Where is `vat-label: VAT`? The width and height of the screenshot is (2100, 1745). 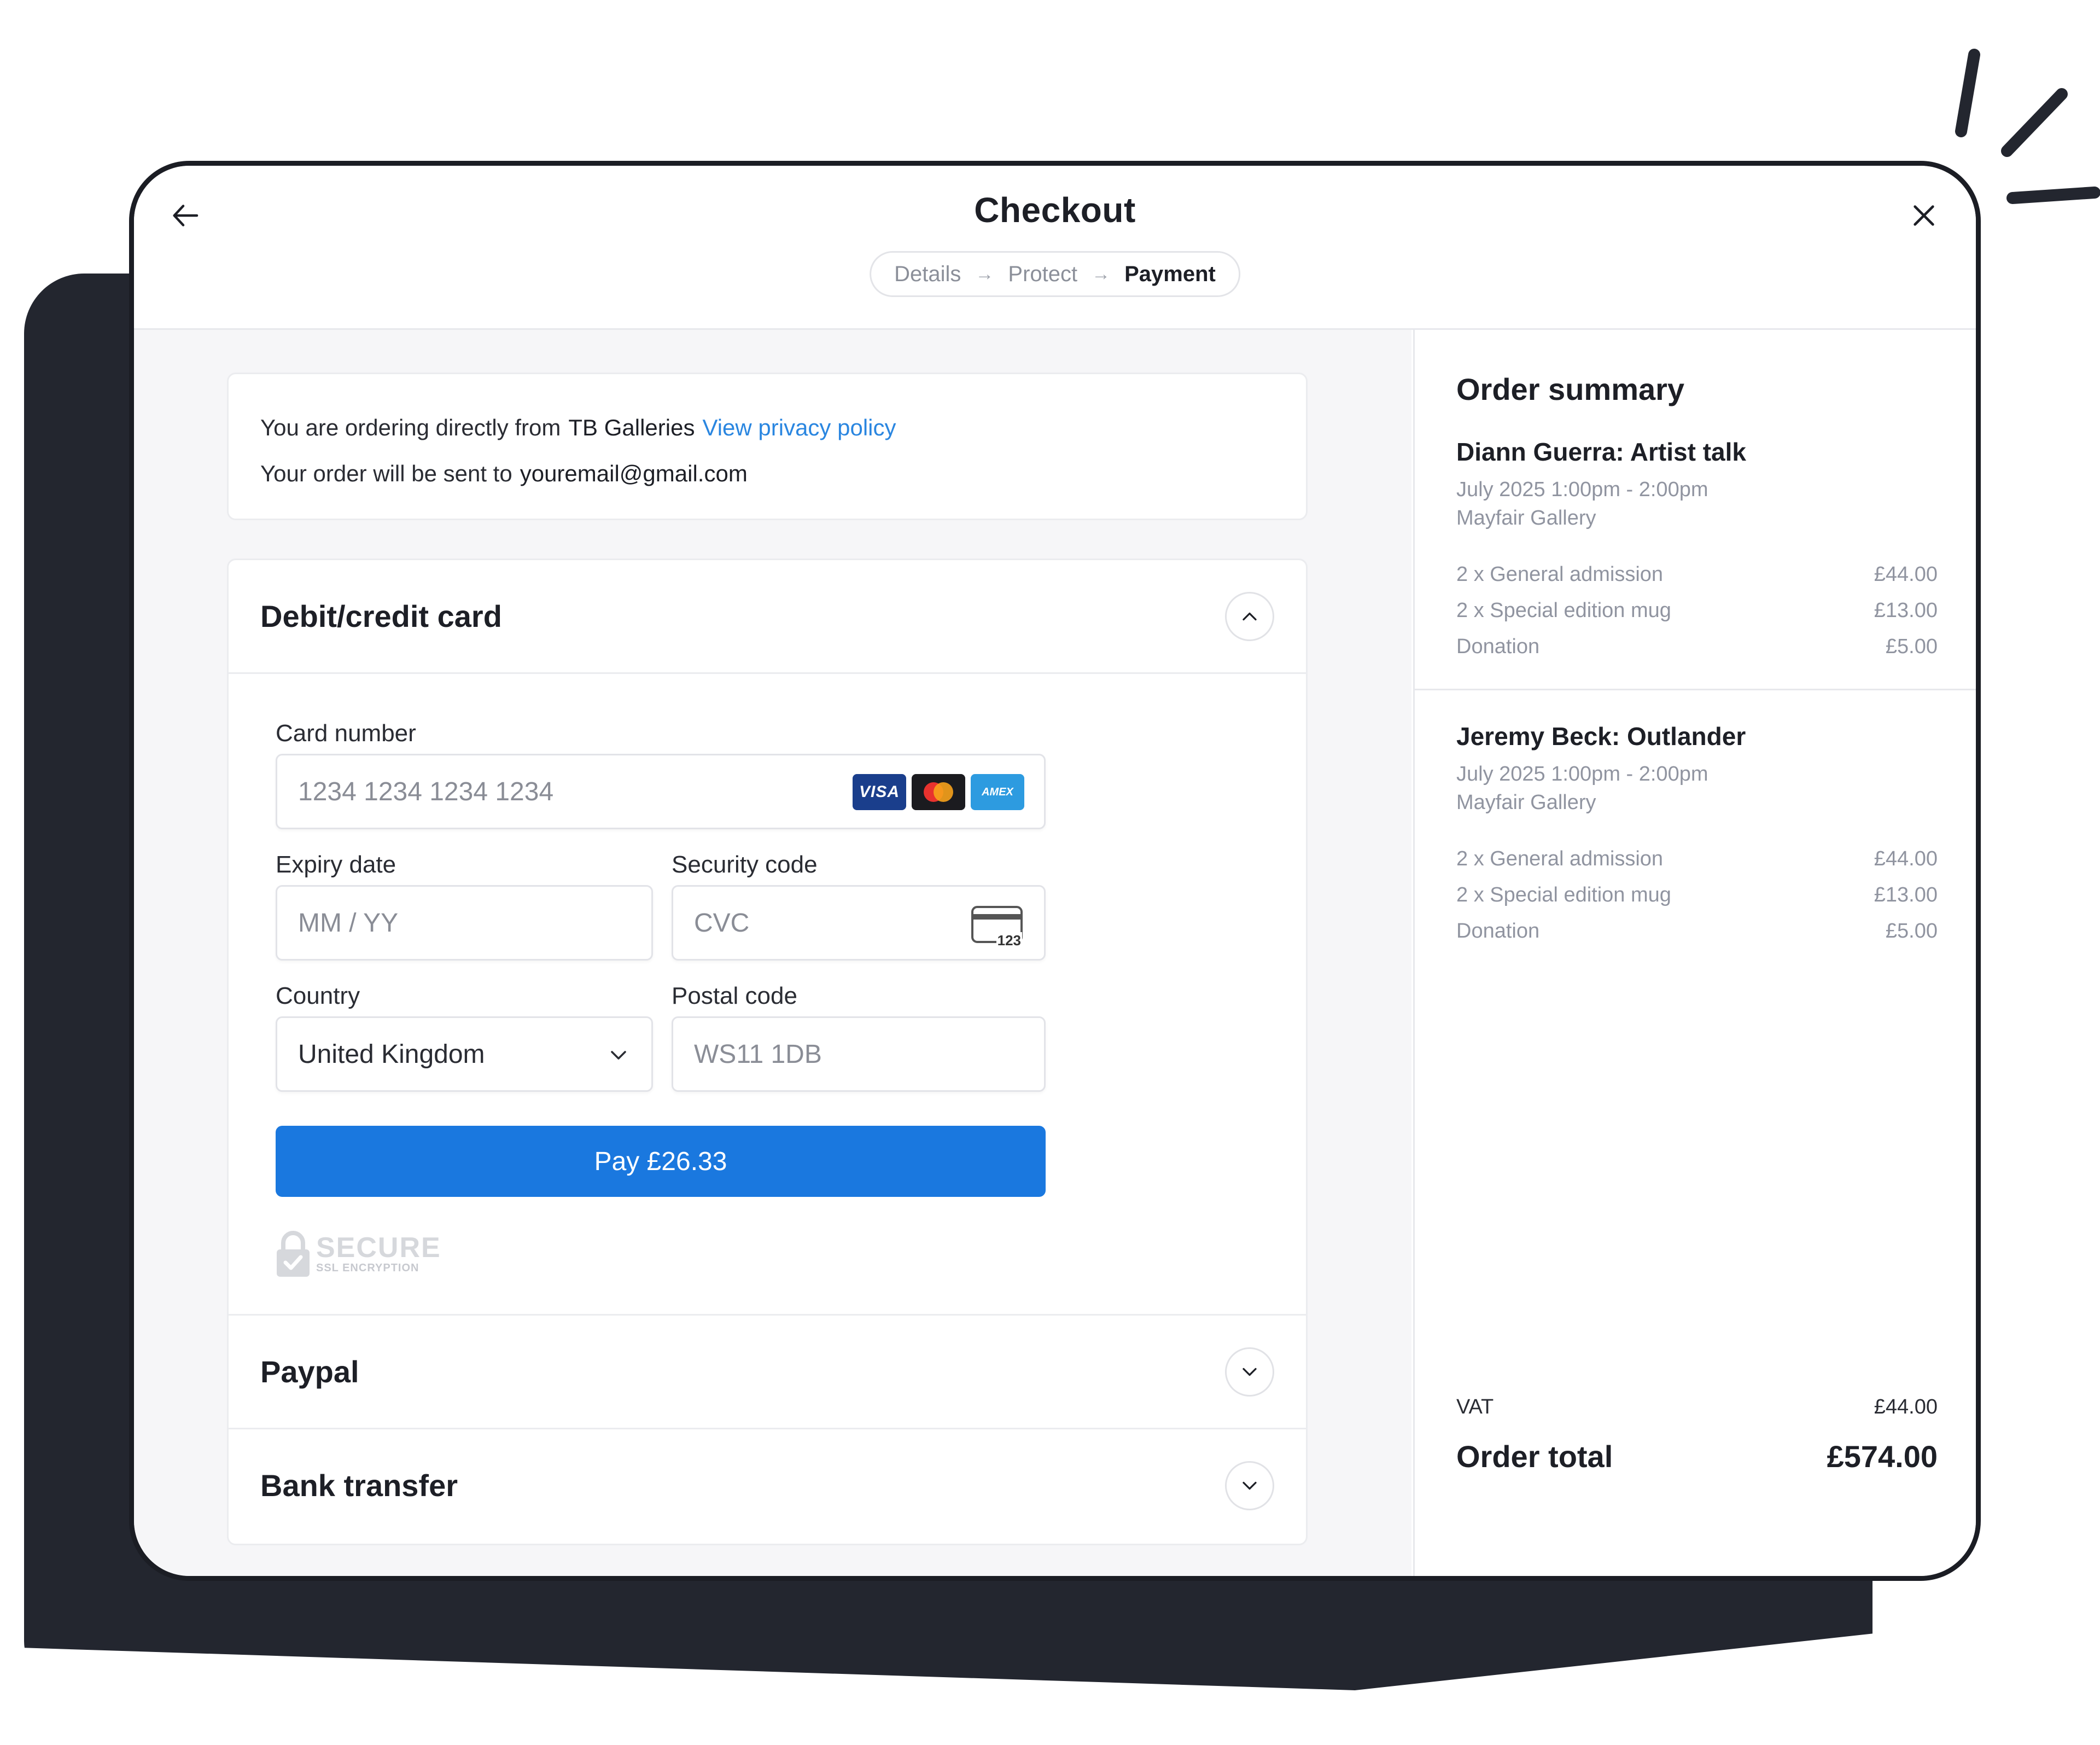 vat-label: VAT is located at coordinates (1475, 1406).